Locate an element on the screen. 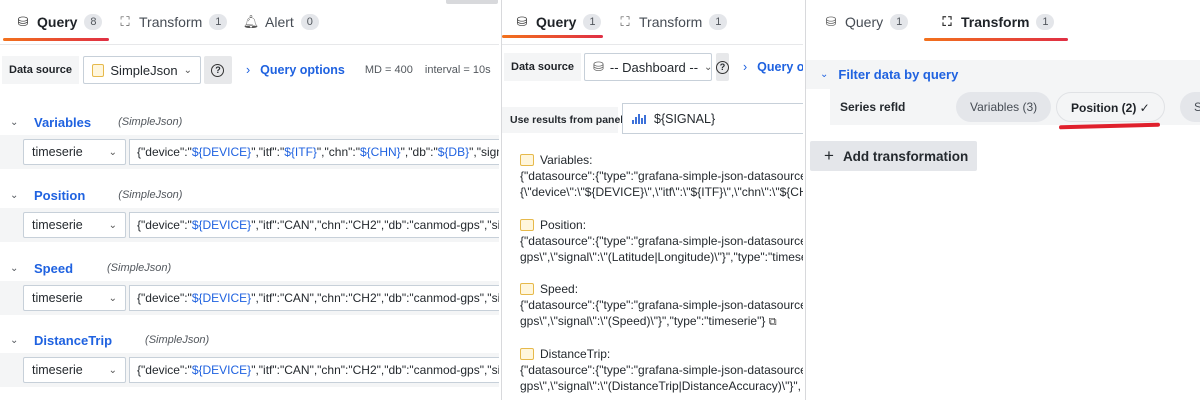 The width and height of the screenshot is (1200, 400). max-data-points: MD = 400 is located at coordinates (388, 70).